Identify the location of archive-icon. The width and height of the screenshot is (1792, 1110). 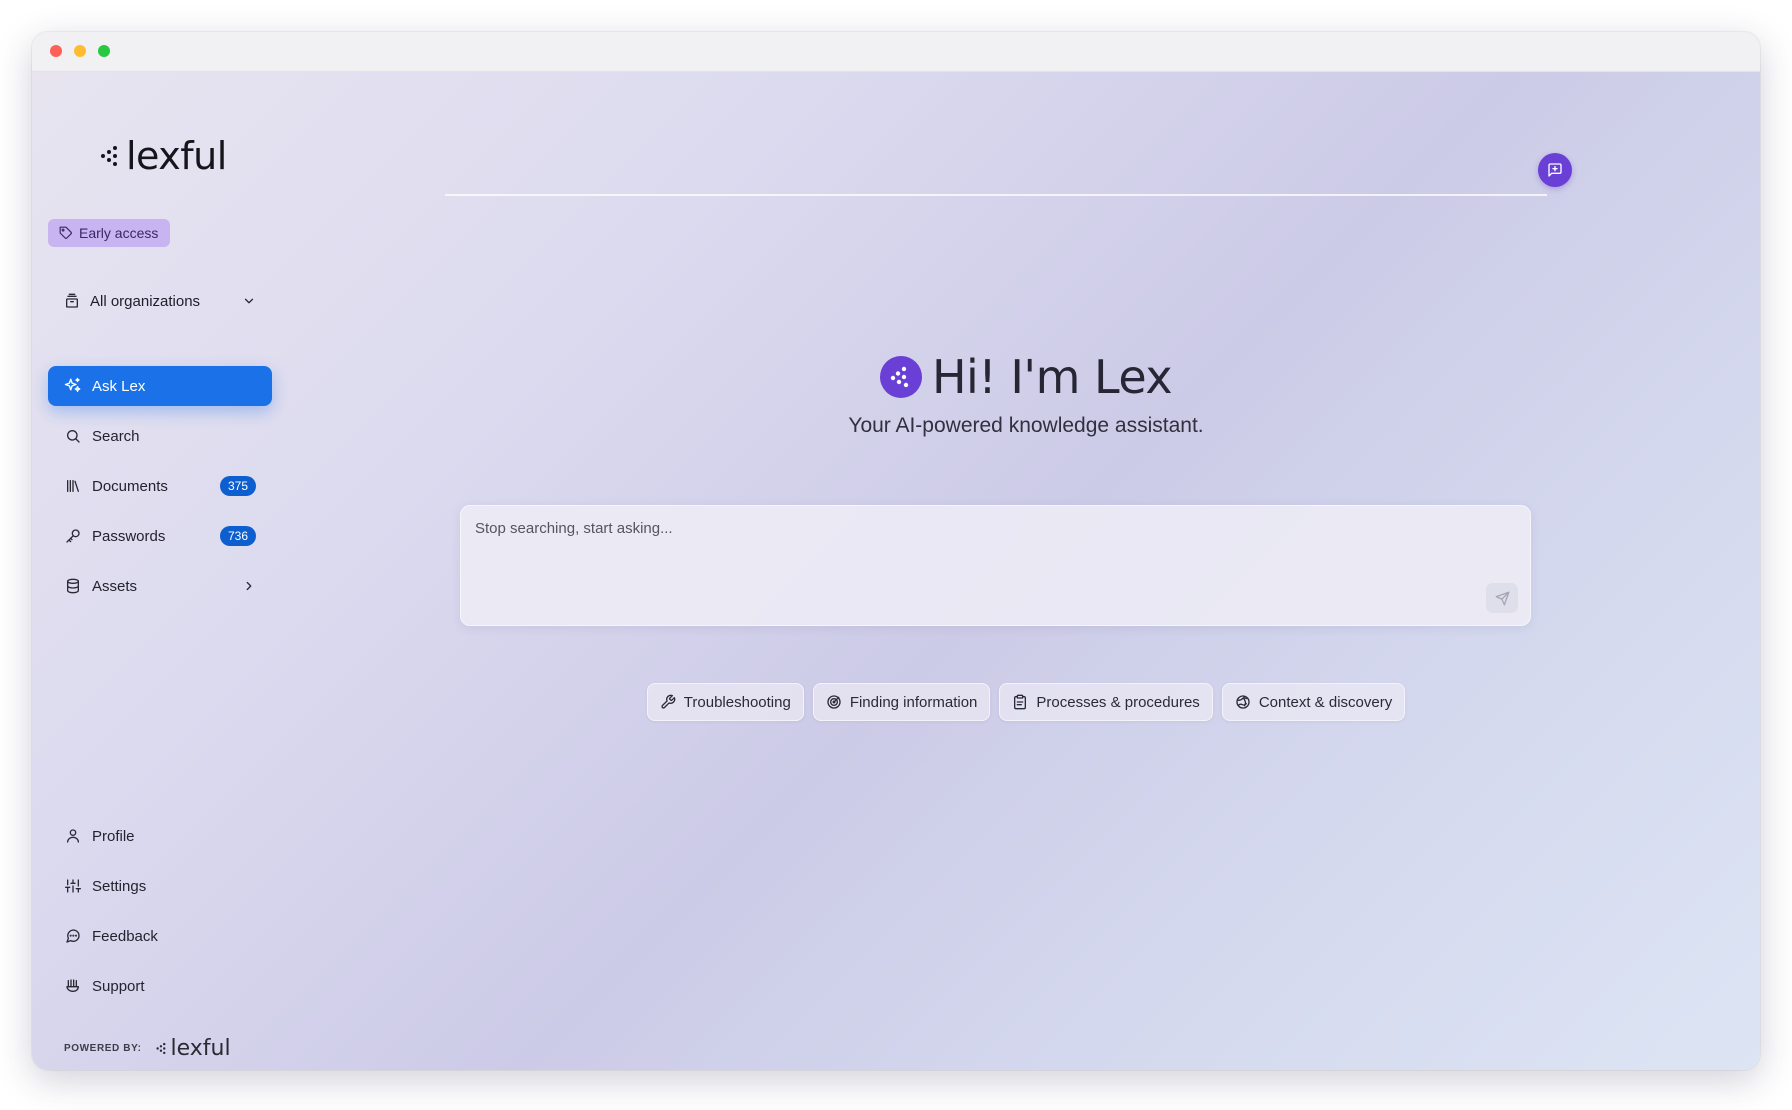
(72, 300).